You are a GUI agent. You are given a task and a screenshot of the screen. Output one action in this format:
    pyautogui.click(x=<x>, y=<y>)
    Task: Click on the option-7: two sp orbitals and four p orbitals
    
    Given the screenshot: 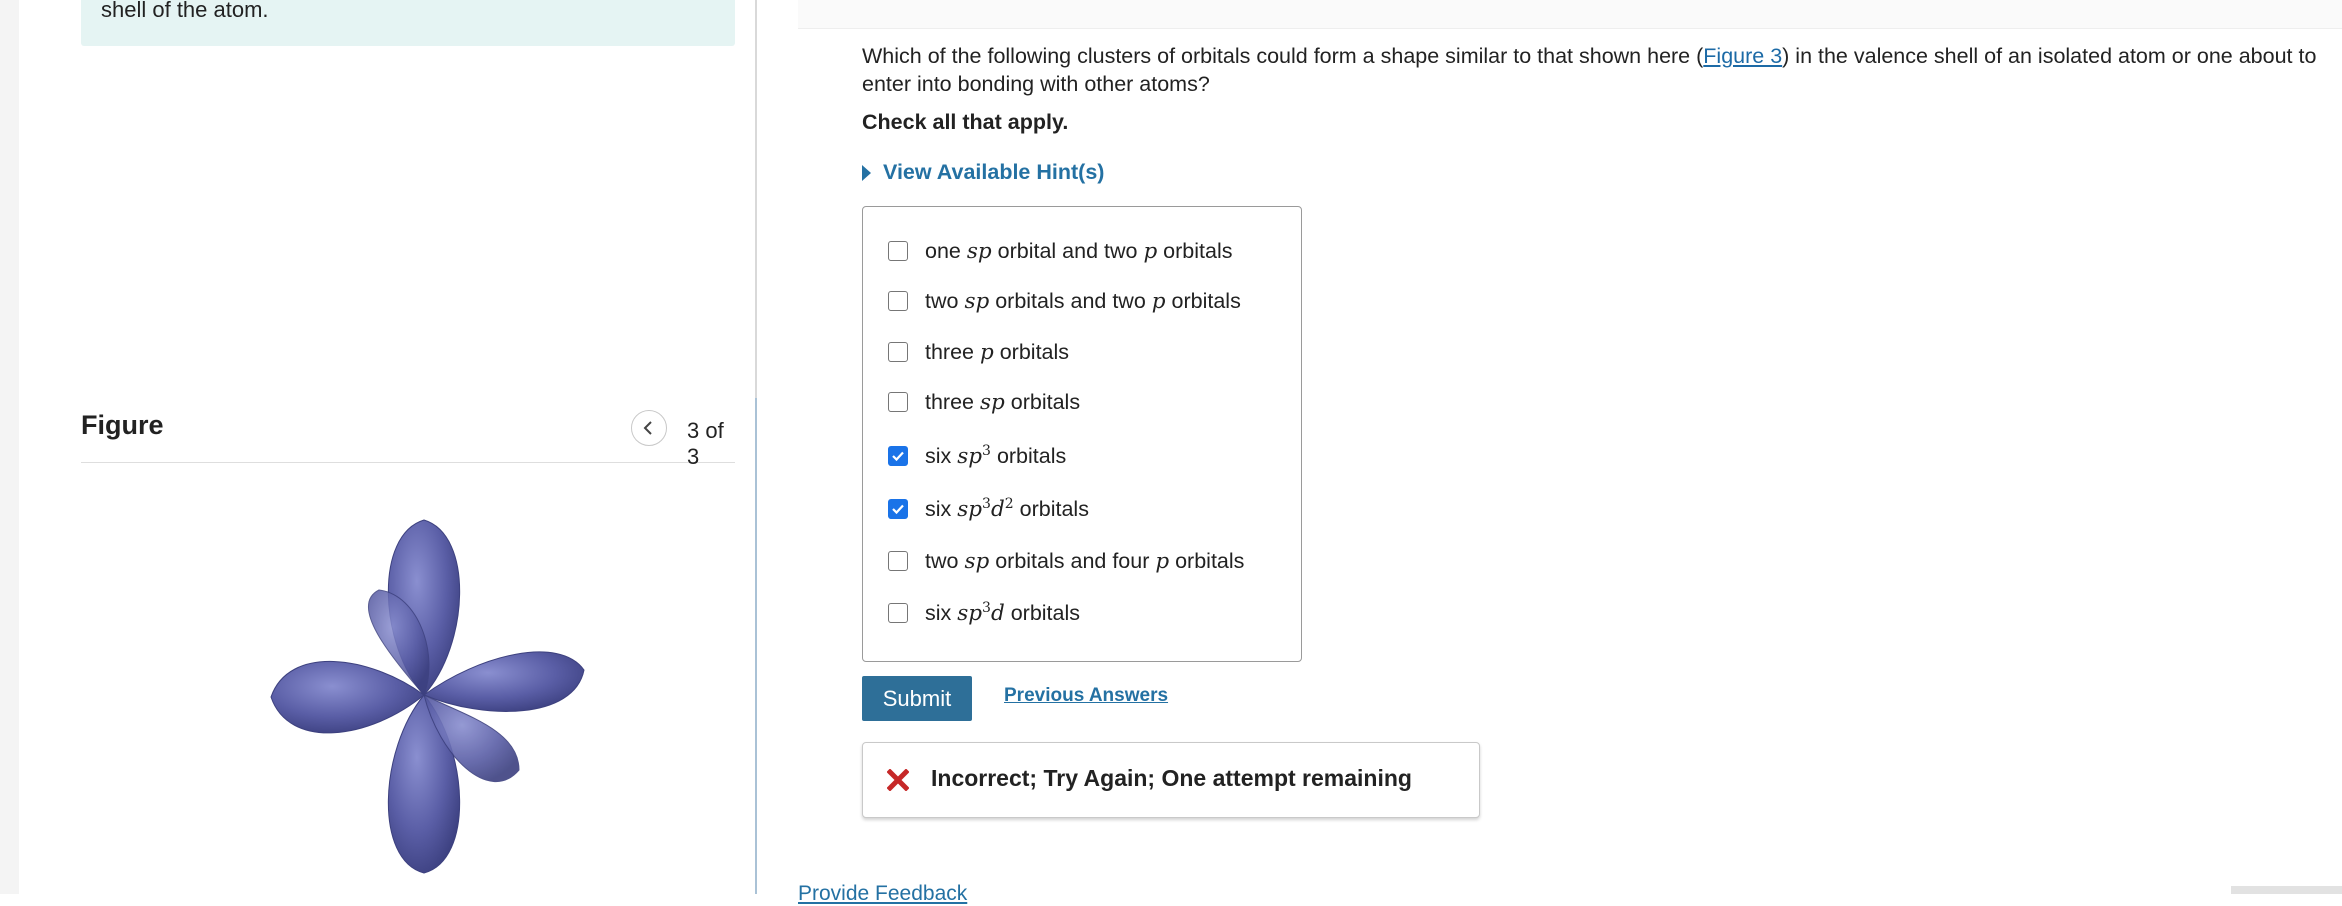 What is the action you would take?
    pyautogui.click(x=1066, y=561)
    